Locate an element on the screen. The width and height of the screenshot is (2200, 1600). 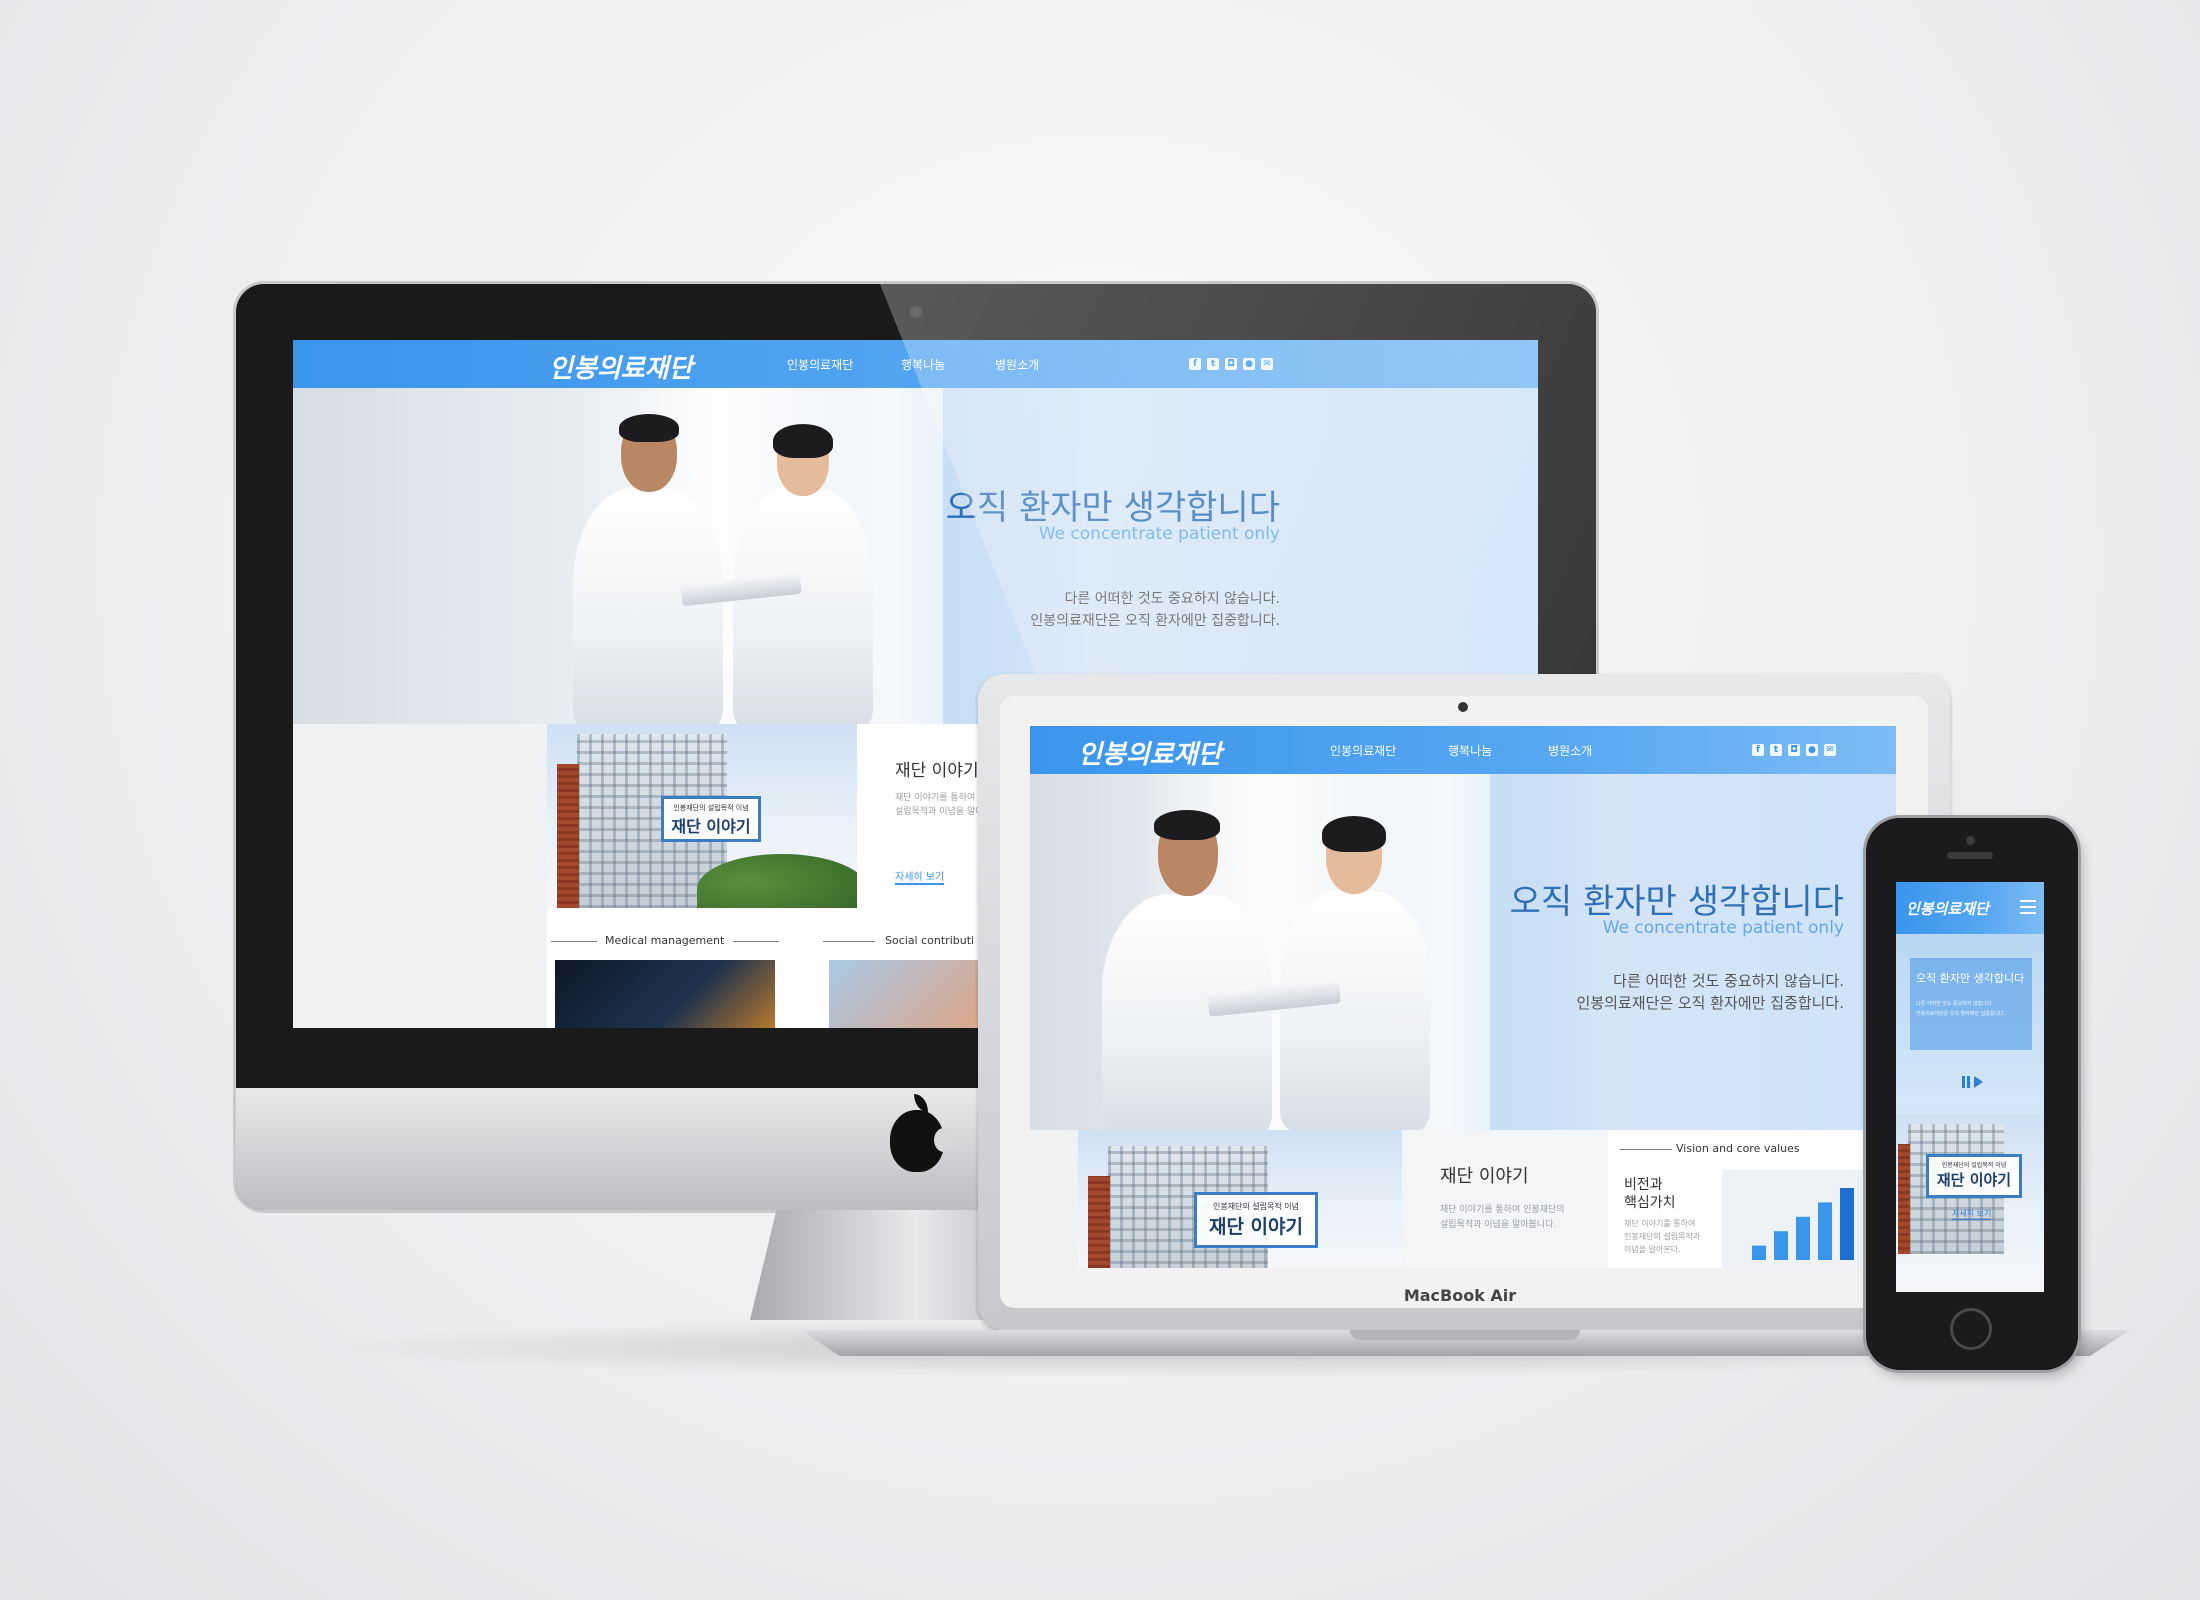
section-social-label: Social contributi is located at coordinates (930, 940).